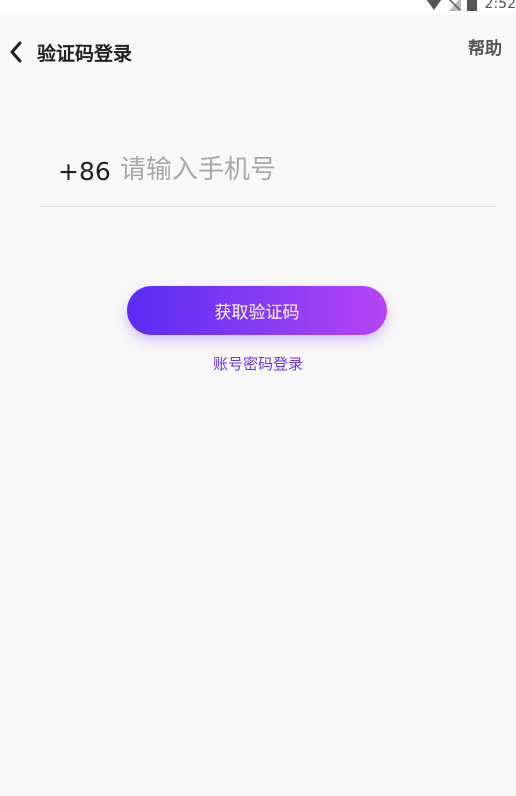 This screenshot has height=796, width=516. I want to click on phone-input-row: +86, so click(268, 177).